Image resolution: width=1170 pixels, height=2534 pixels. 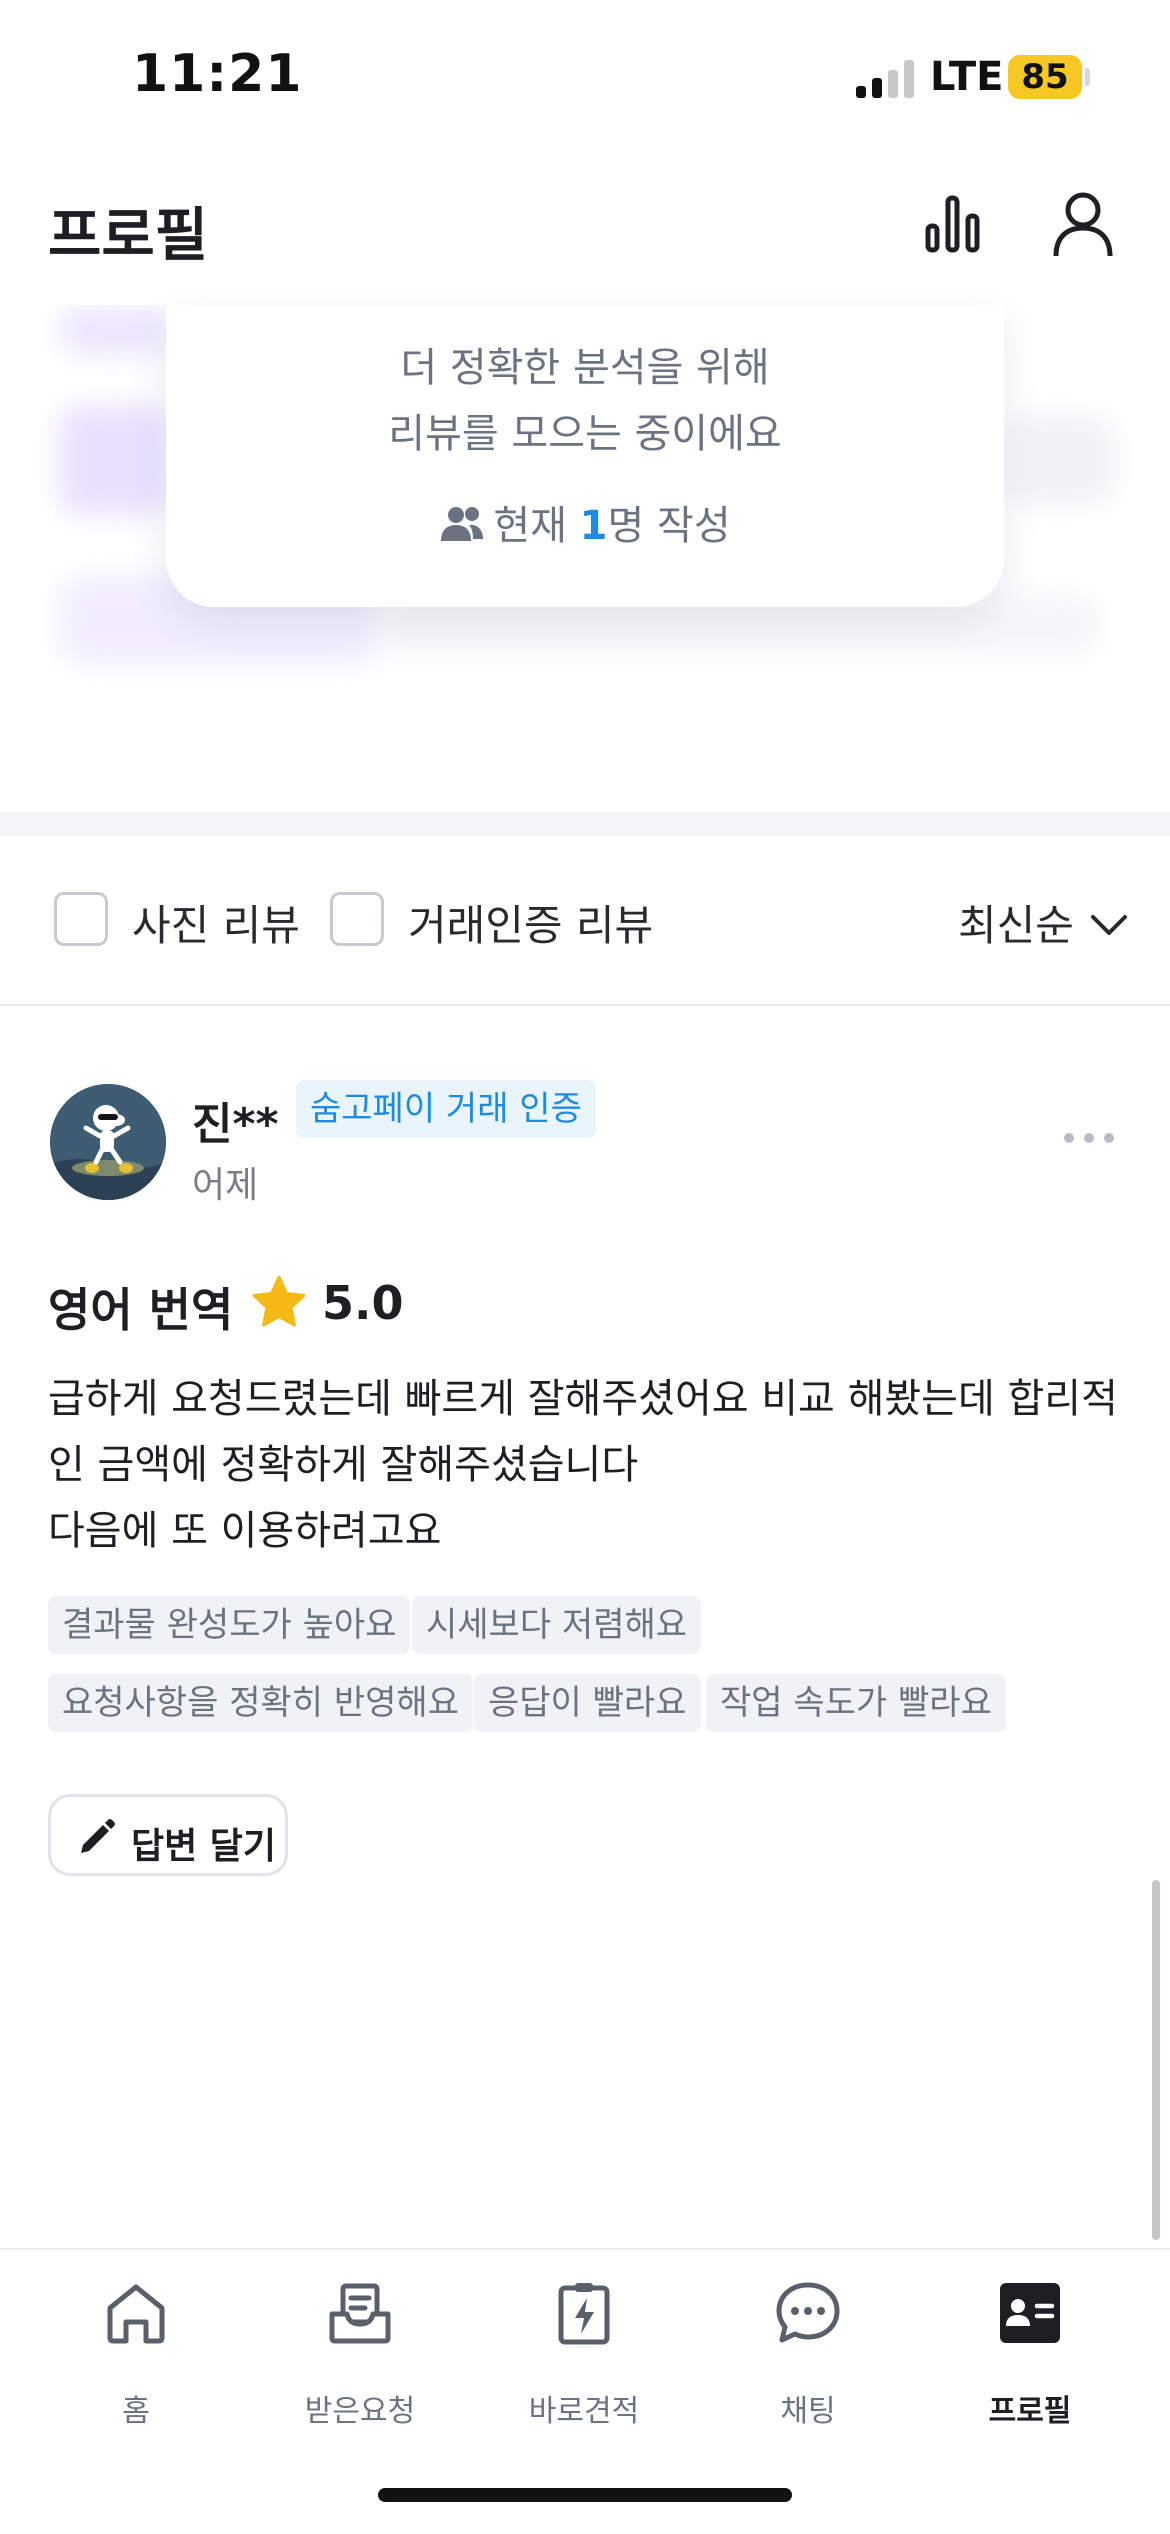 What do you see at coordinates (808, 2354) in the screenshot?
I see `nav-item-chat: 채팅` at bounding box center [808, 2354].